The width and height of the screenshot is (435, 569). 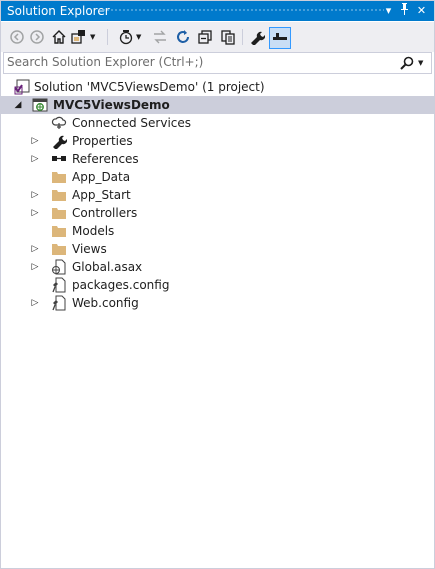 What do you see at coordinates (217, 37) in the screenshot?
I see `toolbar: ▼ ▼` at bounding box center [217, 37].